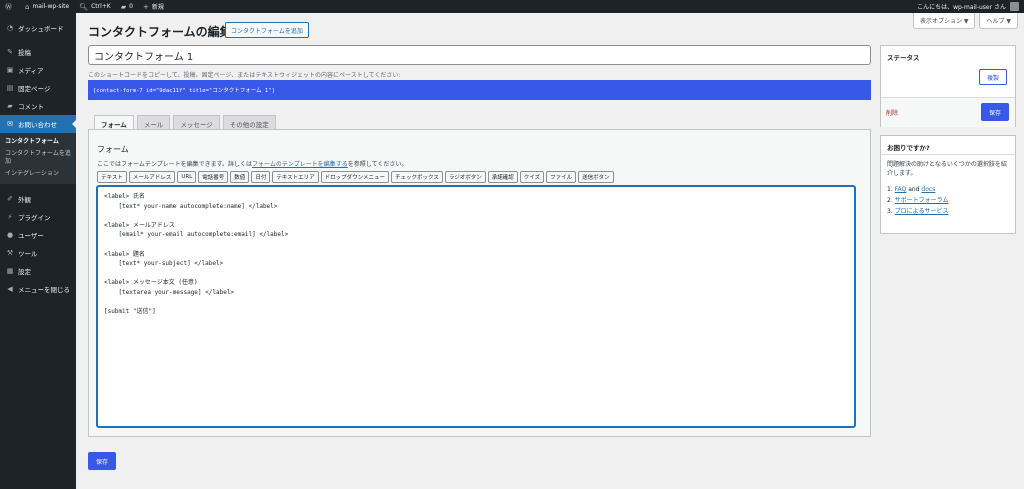  I want to click on tag-date-button: 日付, so click(261, 177).